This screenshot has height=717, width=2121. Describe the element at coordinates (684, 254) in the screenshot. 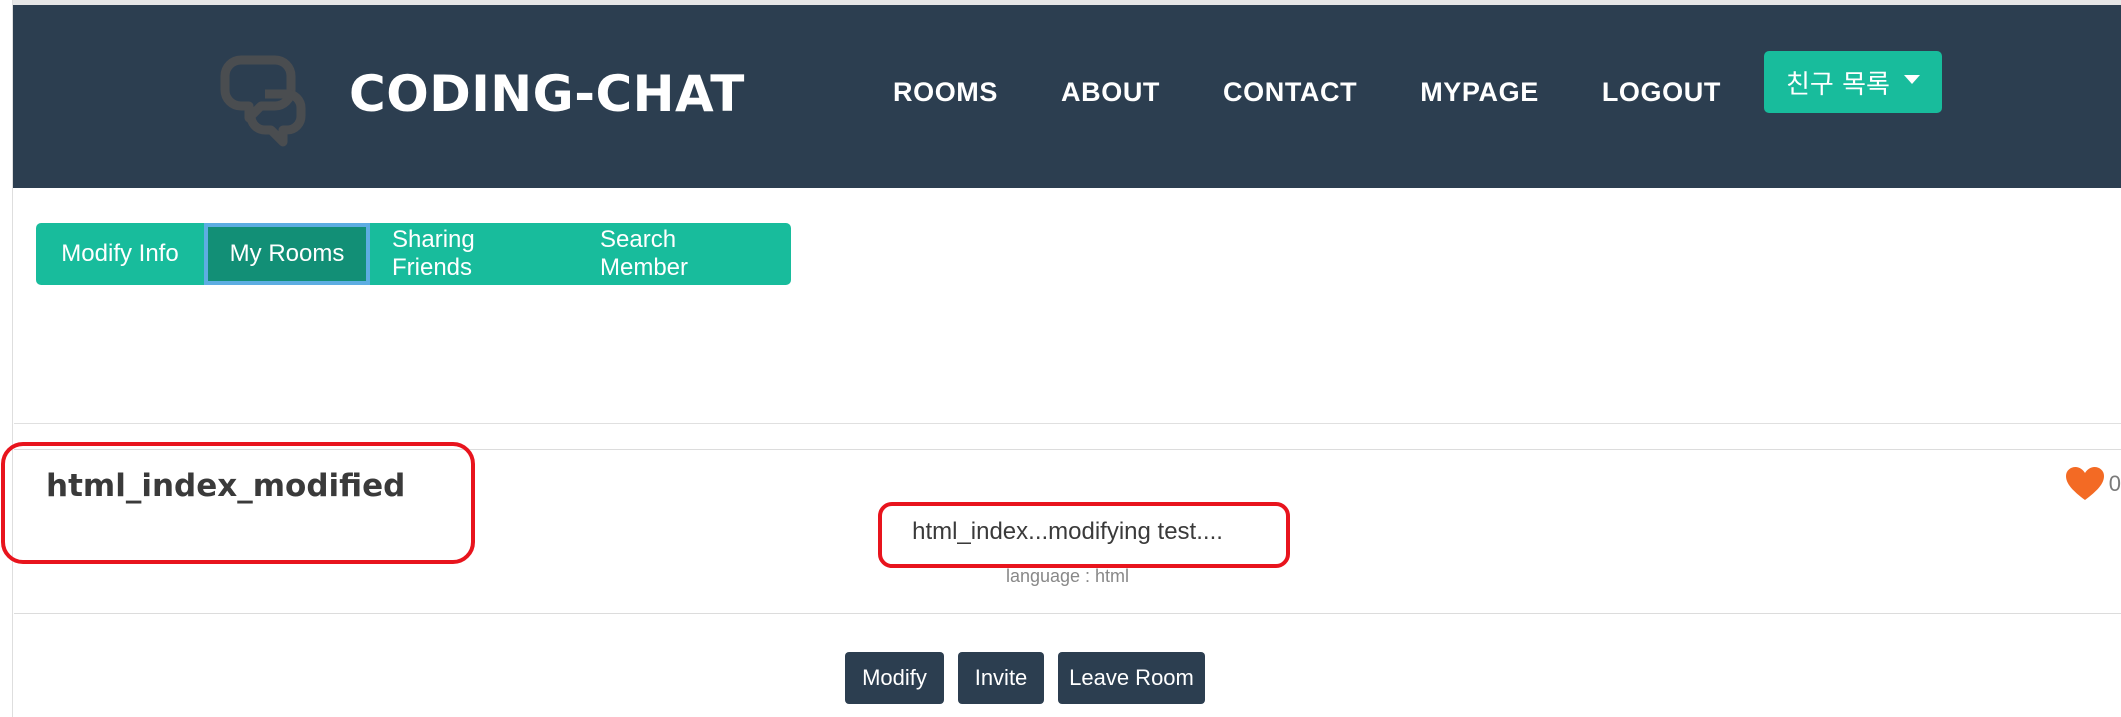

I see `tab-search-member: Search Member` at that location.